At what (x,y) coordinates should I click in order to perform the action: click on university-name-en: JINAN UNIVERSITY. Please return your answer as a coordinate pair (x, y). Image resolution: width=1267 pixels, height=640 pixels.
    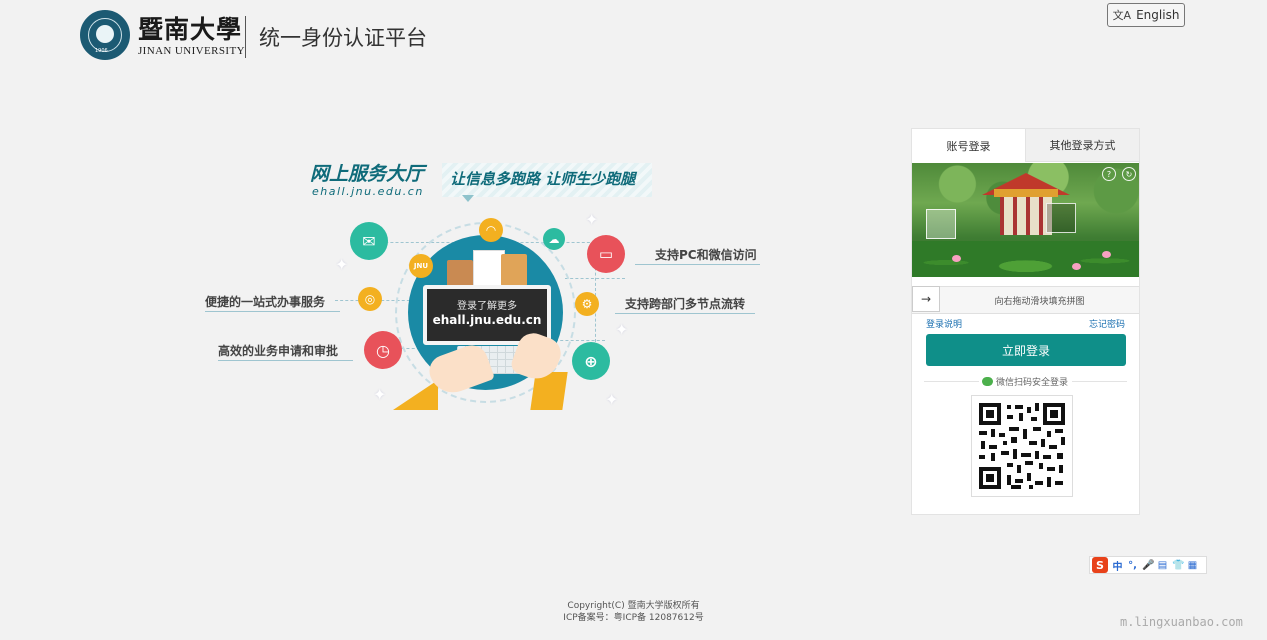
    Looking at the image, I should click on (191, 51).